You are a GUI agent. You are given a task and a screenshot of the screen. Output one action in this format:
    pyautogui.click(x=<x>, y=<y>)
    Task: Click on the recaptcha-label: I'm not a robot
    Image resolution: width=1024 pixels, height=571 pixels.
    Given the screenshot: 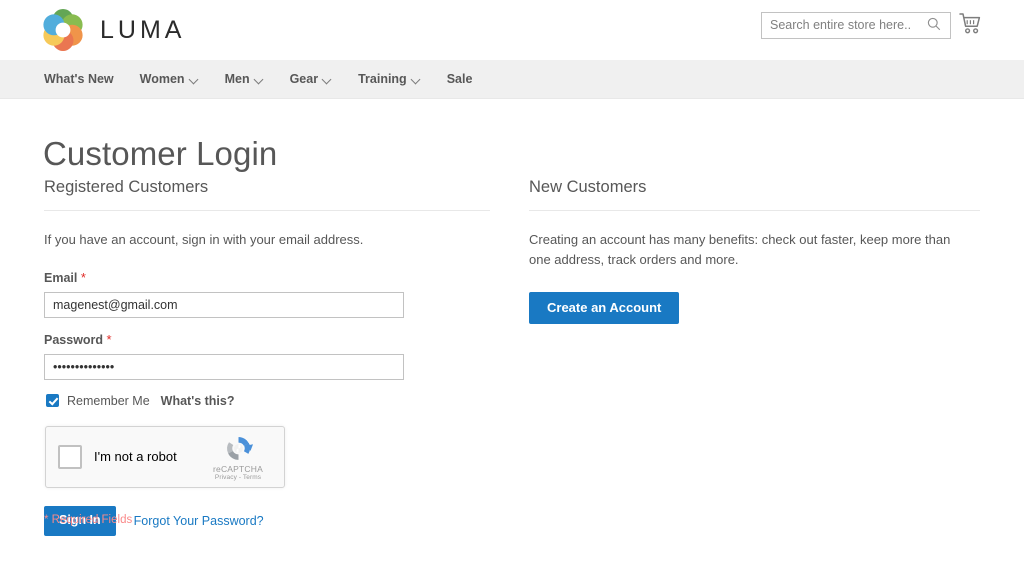 What is the action you would take?
    pyautogui.click(x=135, y=457)
    